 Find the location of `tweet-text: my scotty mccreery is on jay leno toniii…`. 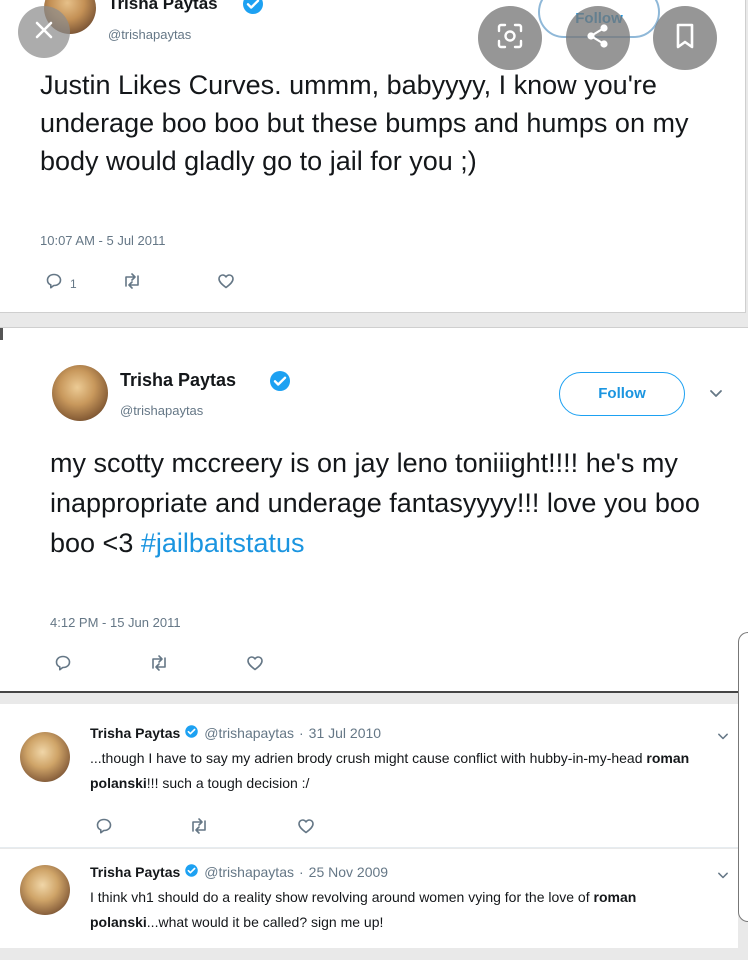

tweet-text: my scotty mccreery is on jay leno toniii… is located at coordinates (395, 503).